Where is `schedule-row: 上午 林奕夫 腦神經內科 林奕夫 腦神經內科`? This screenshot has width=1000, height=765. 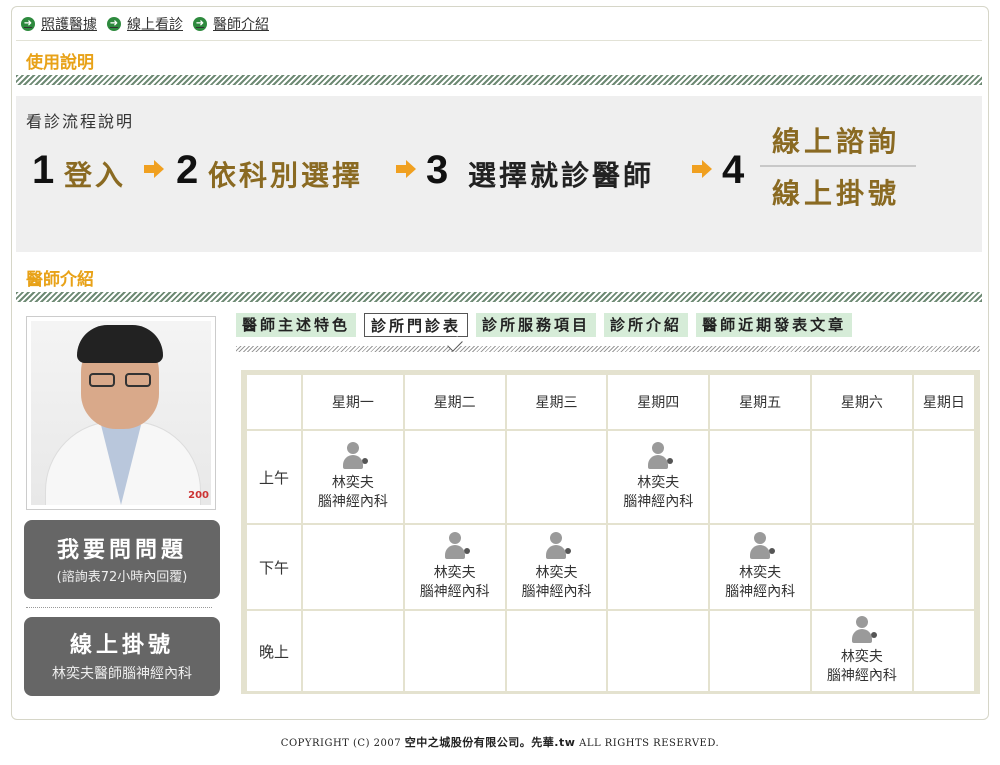 schedule-row: 上午 林奕夫 腦神經內科 林奕夫 腦神經內科 is located at coordinates (611, 477).